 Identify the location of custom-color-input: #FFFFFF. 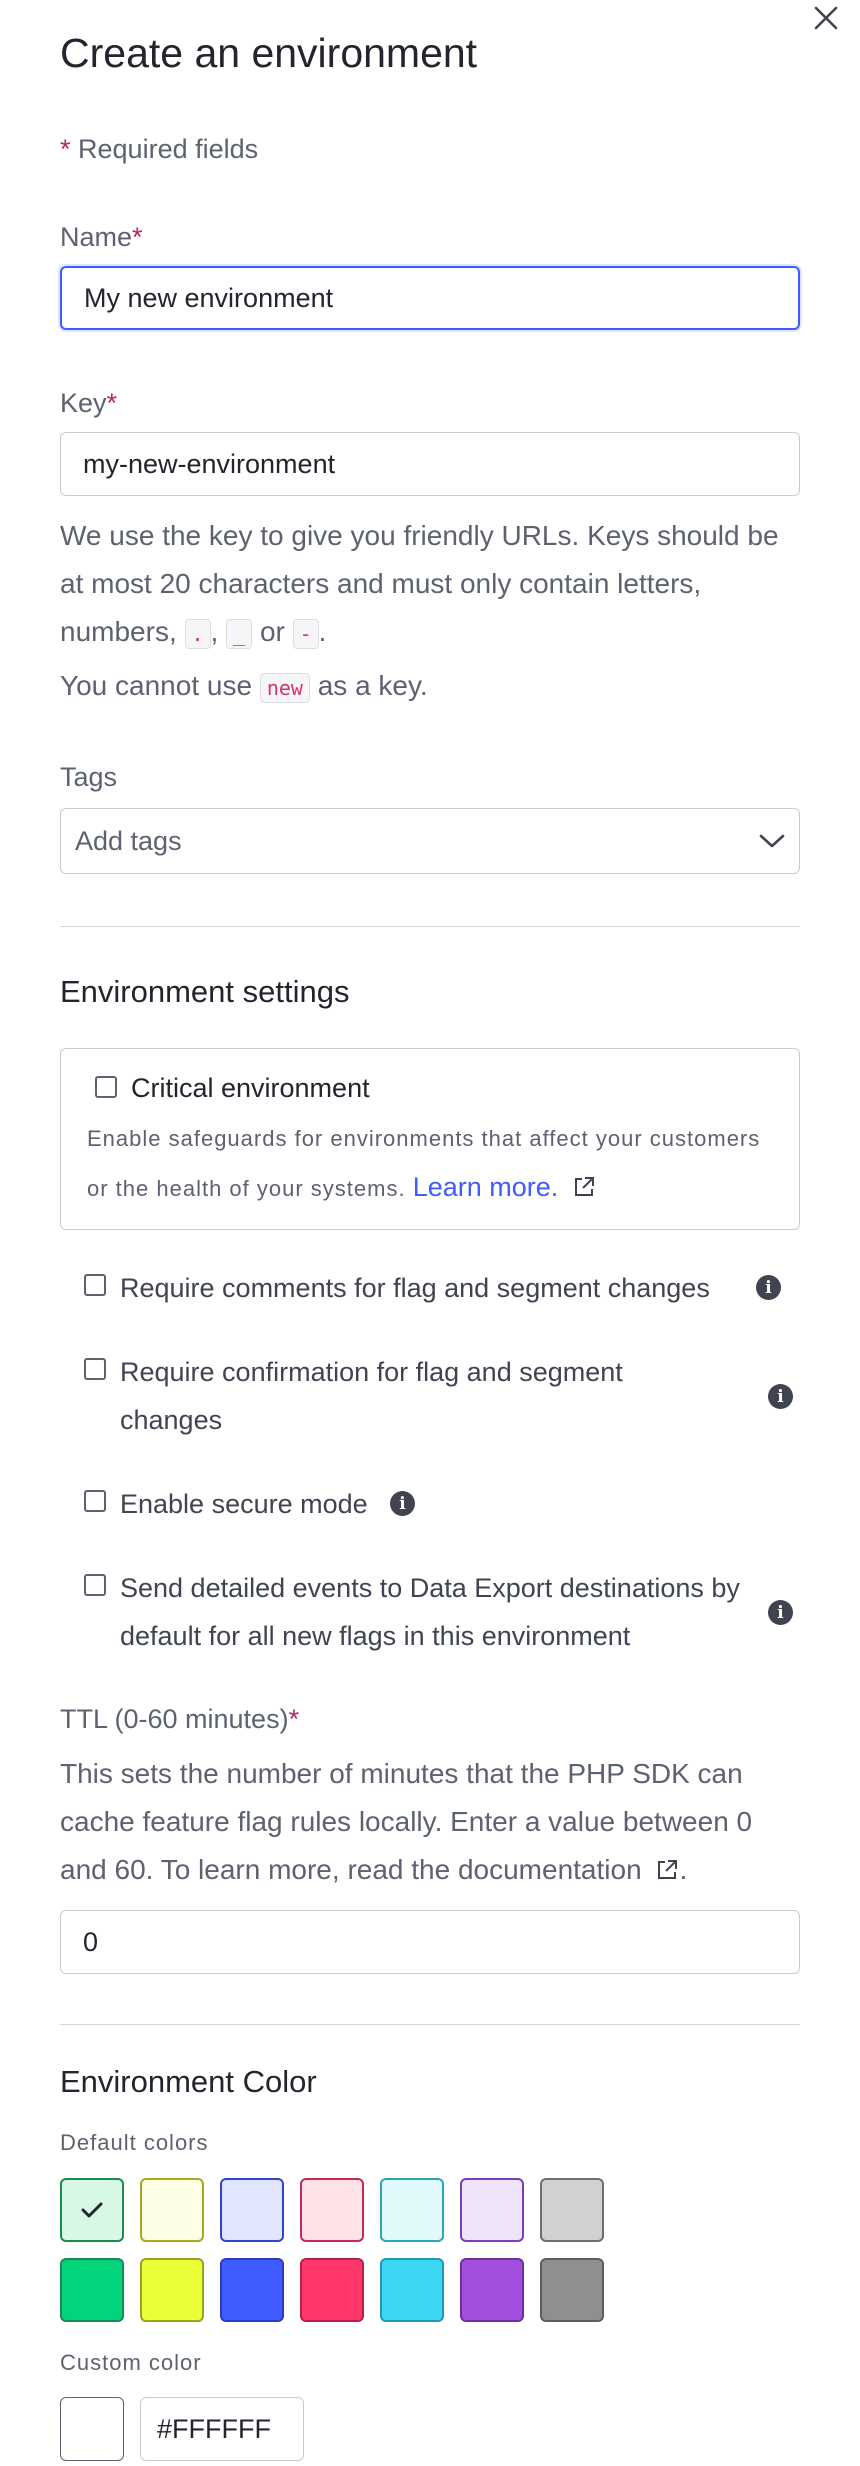
(222, 2429).